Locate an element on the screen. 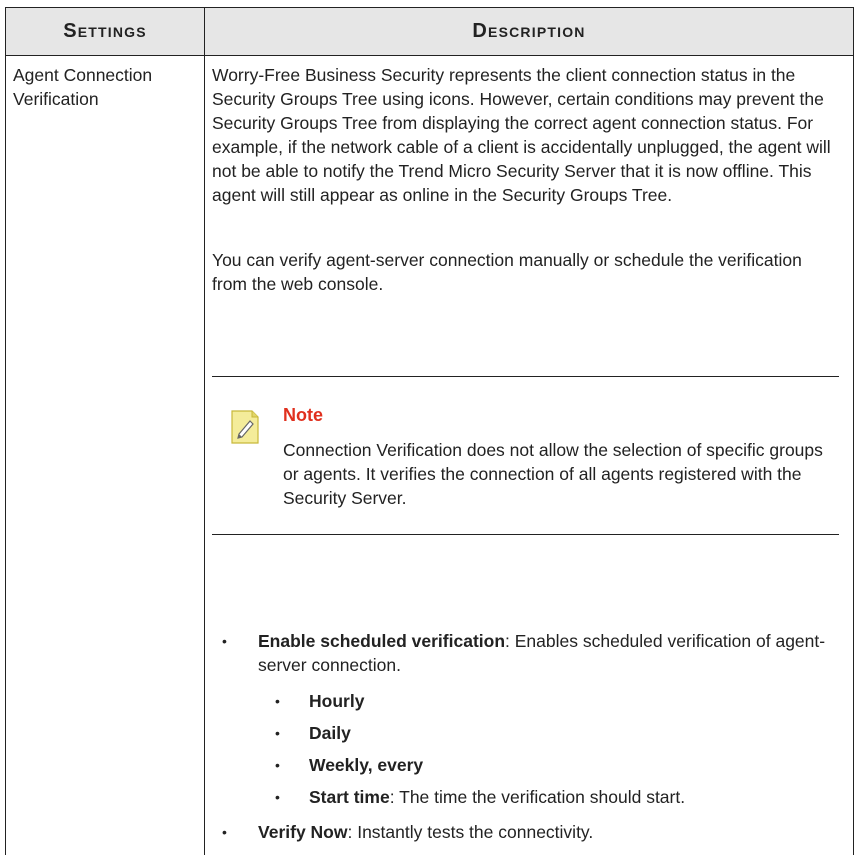 The image size is (857, 855). sub-list-item: • Hourly is located at coordinates (555, 701).